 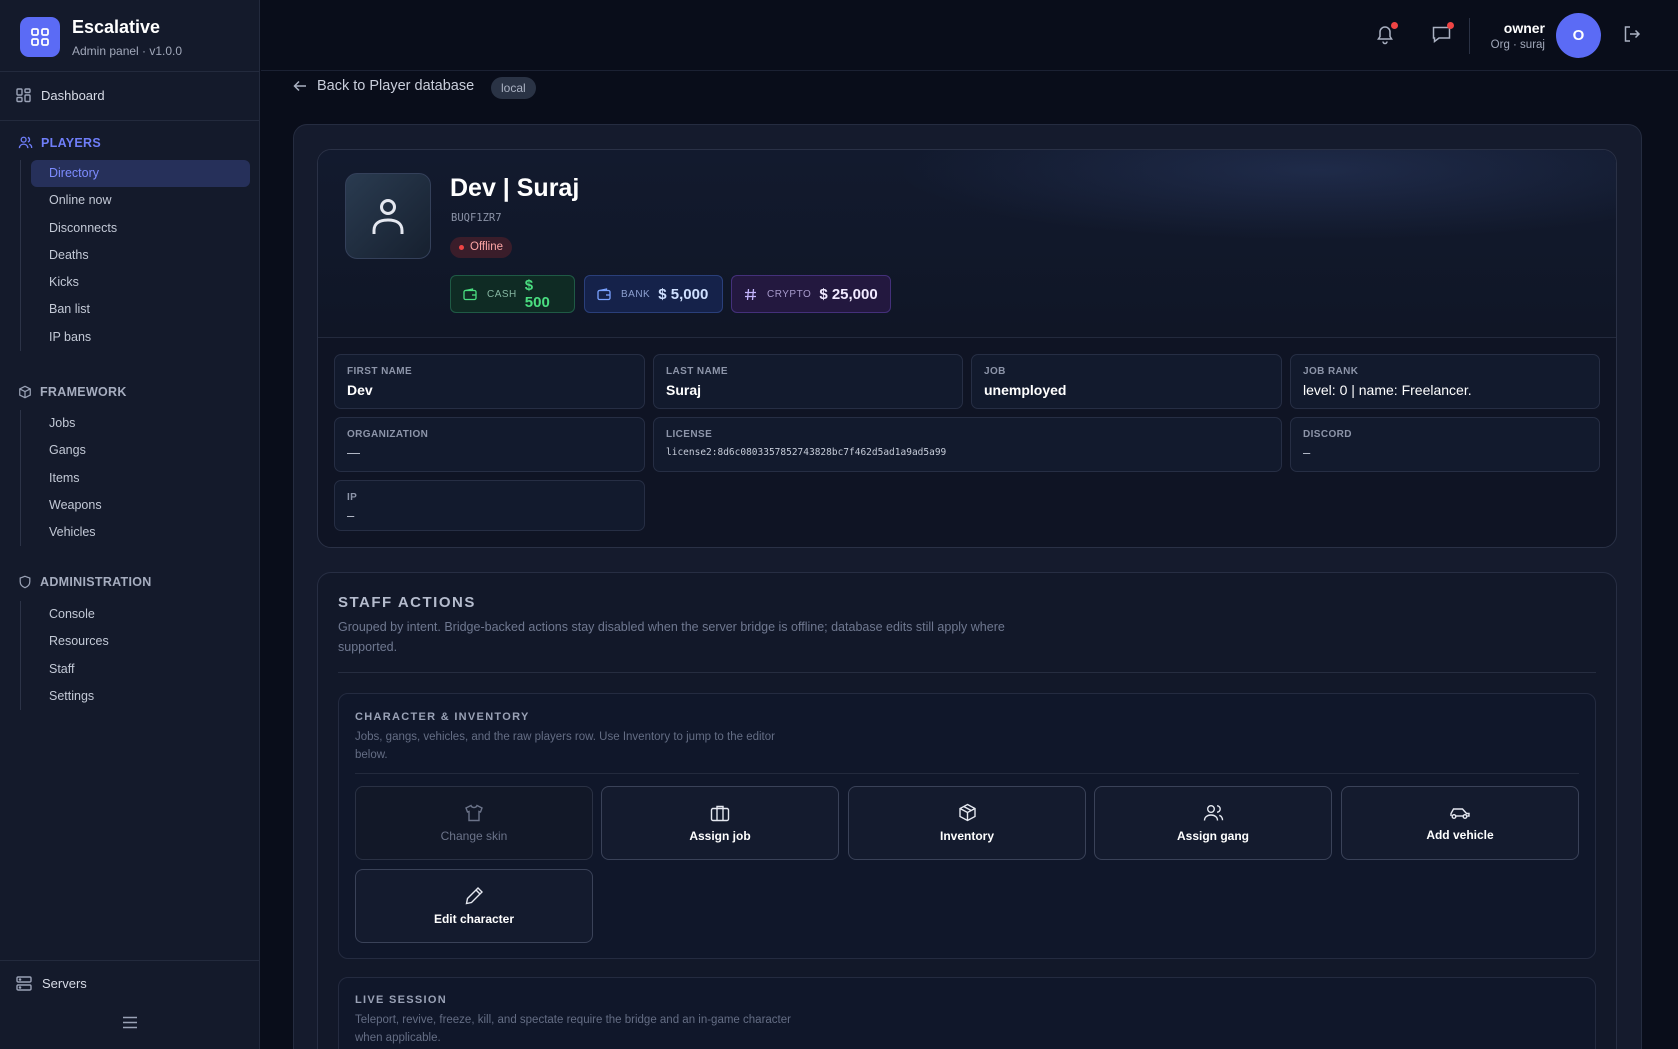 I want to click on sidebar-item-label: Servers, so click(x=64, y=983).